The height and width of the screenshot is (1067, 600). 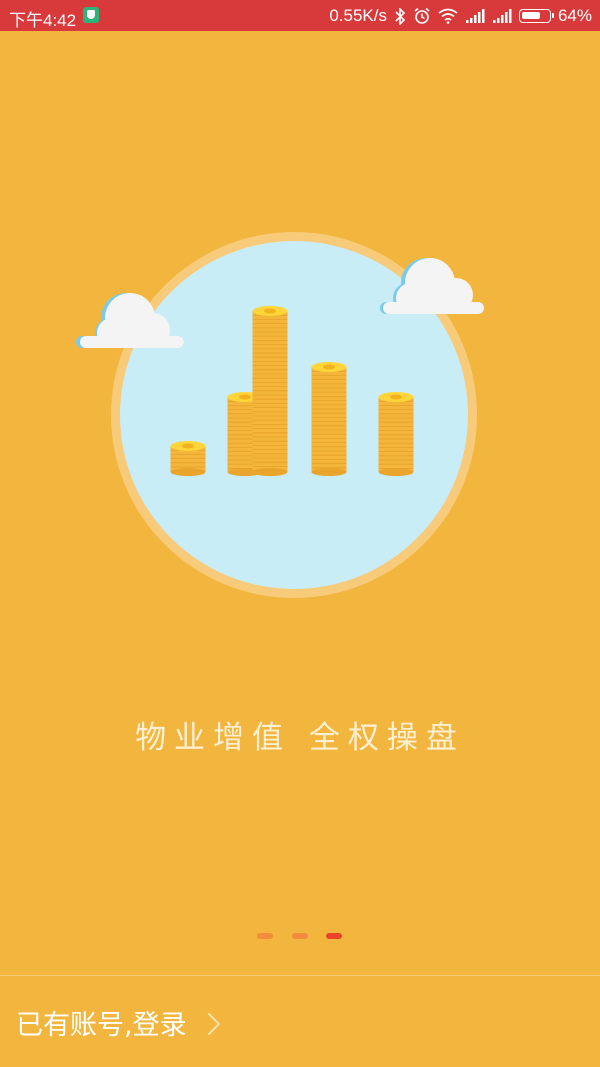 What do you see at coordinates (300, 975) in the screenshot?
I see `footer-divider` at bounding box center [300, 975].